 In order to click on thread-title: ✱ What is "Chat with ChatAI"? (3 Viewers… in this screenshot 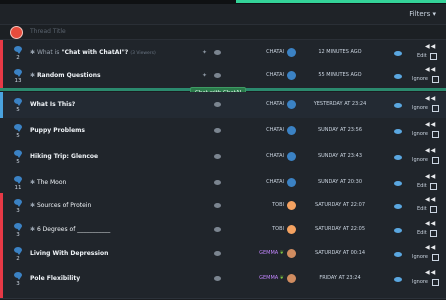, I will do `click(93, 52)`.